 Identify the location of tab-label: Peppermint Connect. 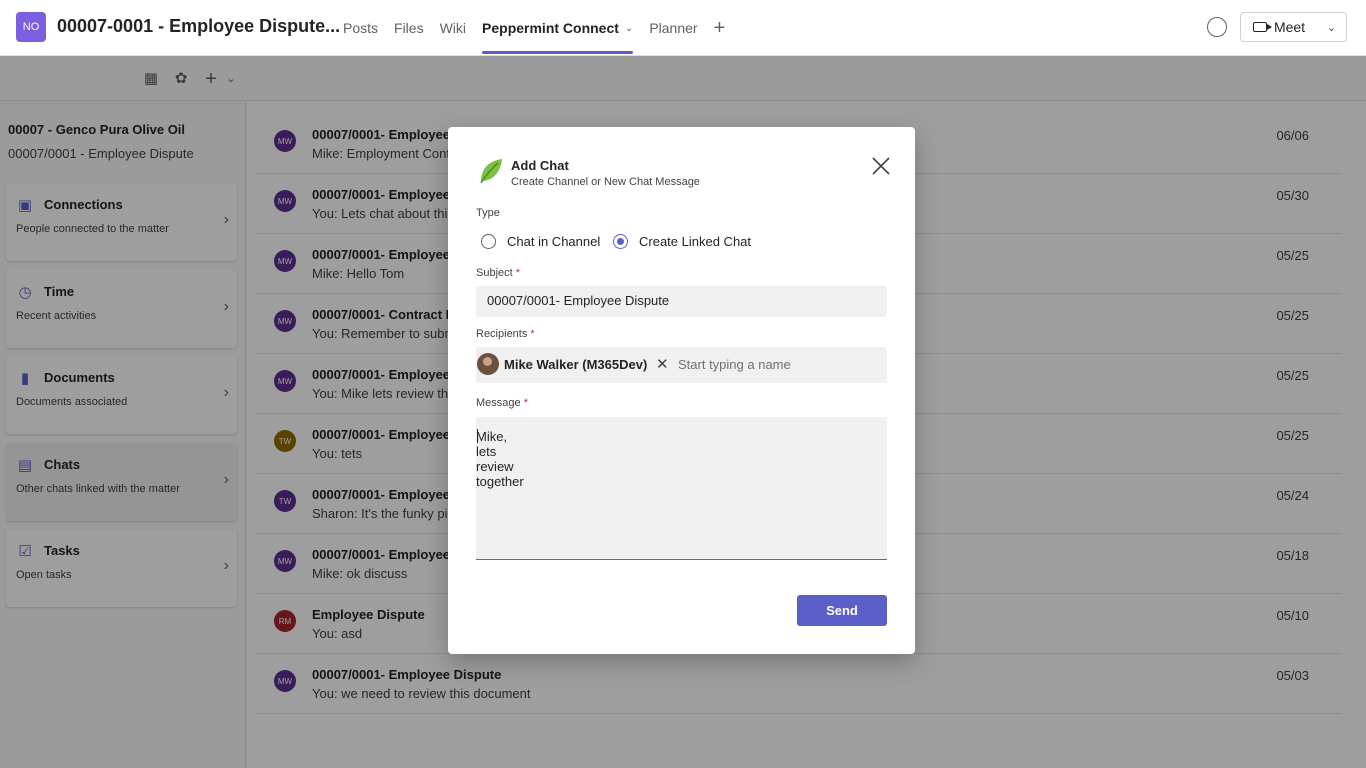
(550, 28).